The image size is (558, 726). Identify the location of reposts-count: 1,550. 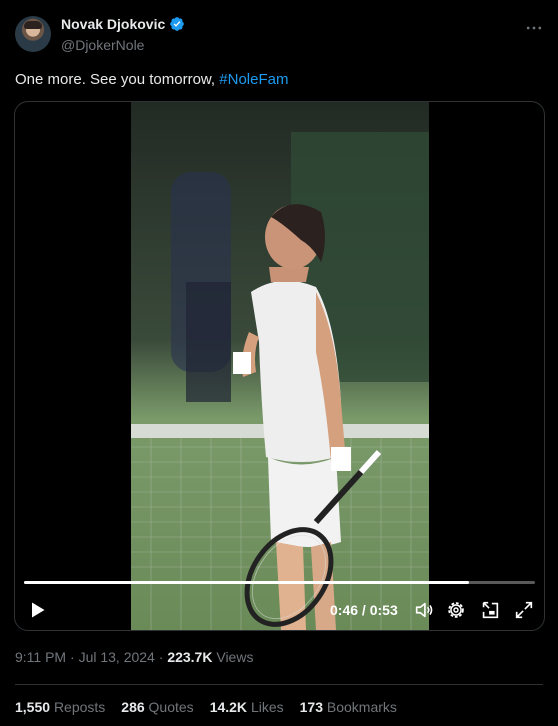
(33, 707).